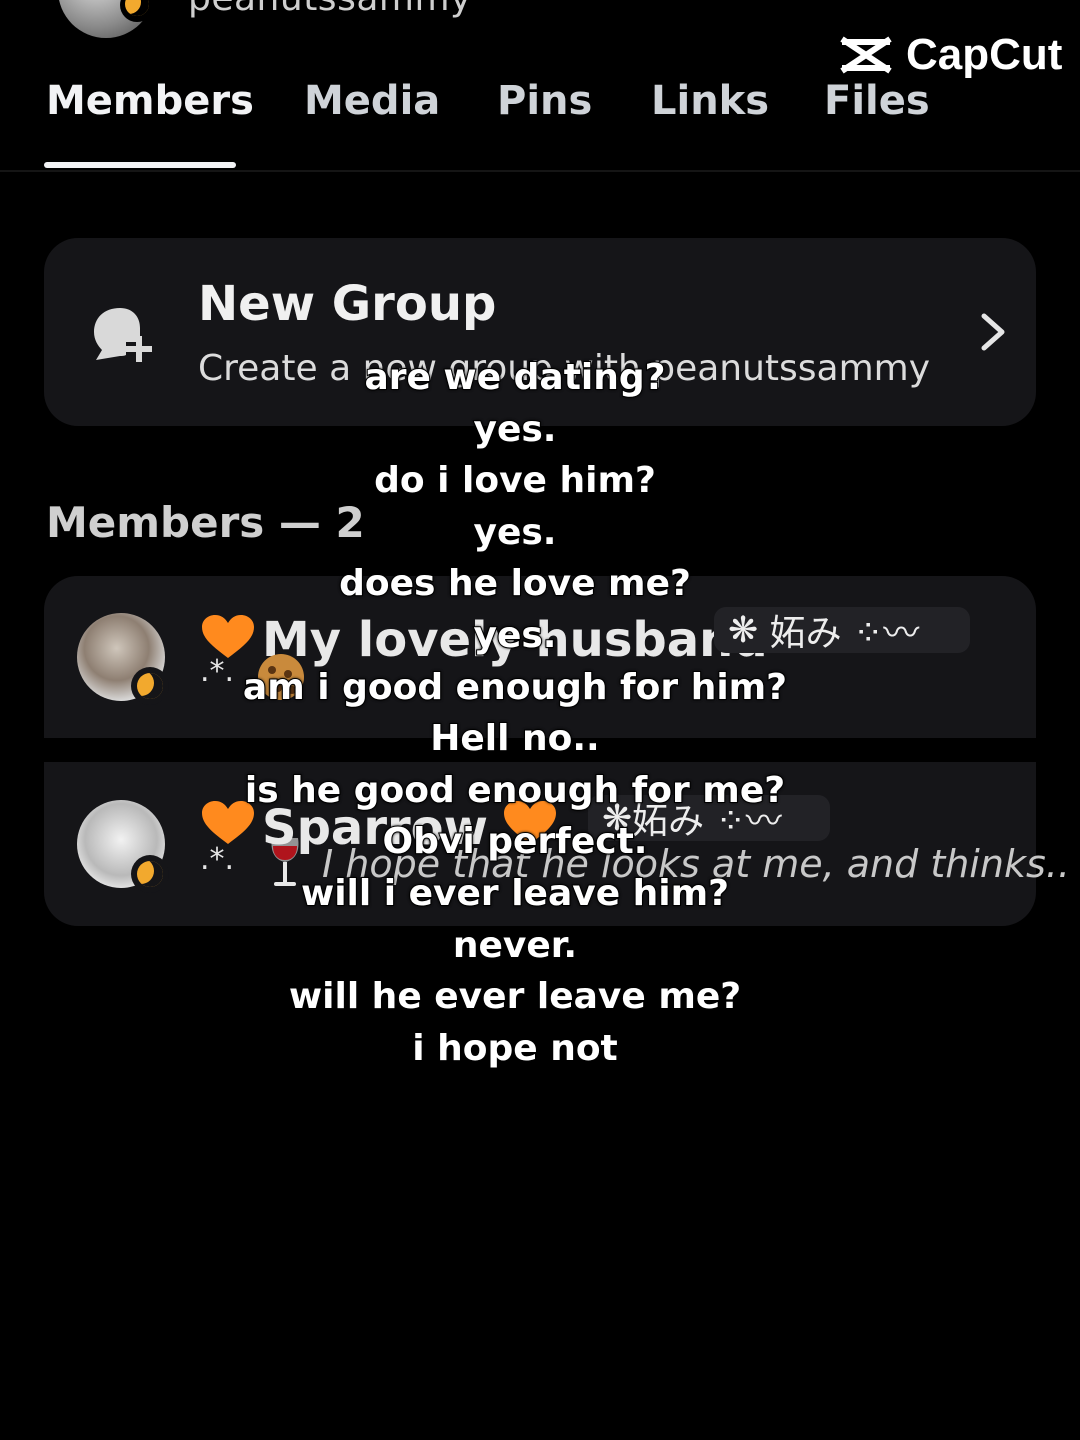 This screenshot has width=1080, height=1440. I want to click on tab-files: Files, so click(877, 101).